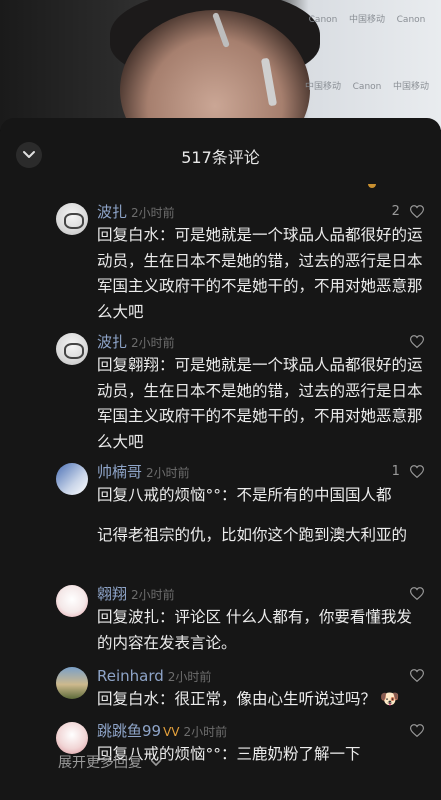 This screenshot has width=441, height=800. What do you see at coordinates (237, 699) in the screenshot?
I see `reply-text-content: 回复白水：很正常，像由心生听说过吗？` at bounding box center [237, 699].